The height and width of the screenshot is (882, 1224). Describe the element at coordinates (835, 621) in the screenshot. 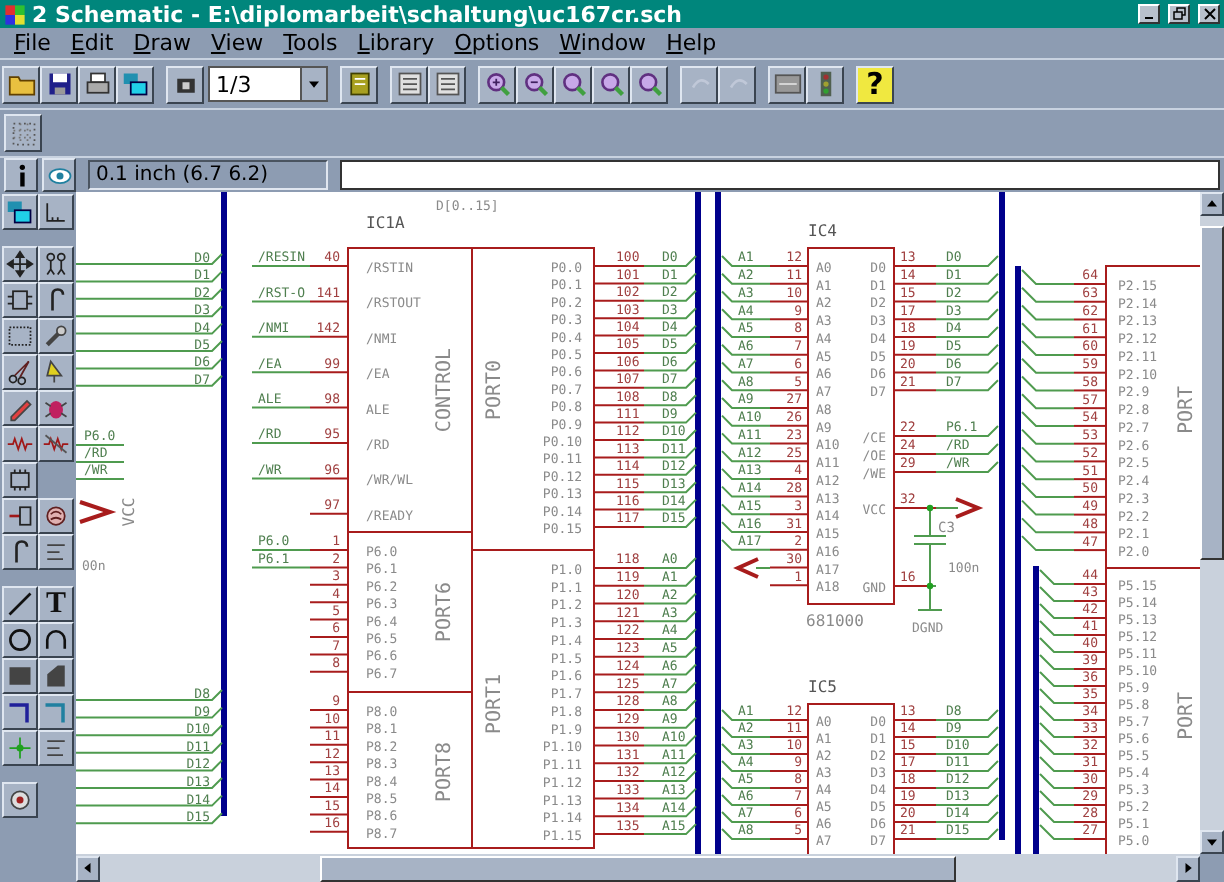

I see `part-number: 681000` at that location.